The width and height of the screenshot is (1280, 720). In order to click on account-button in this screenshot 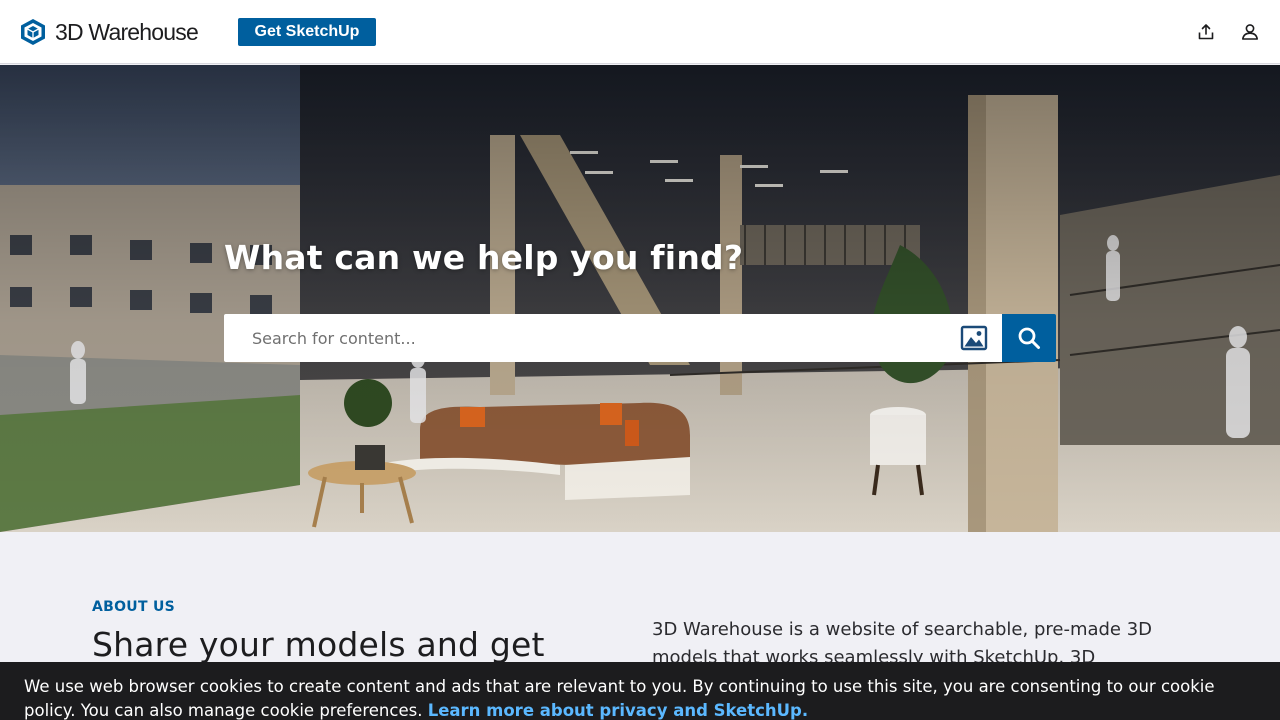, I will do `click(1250, 32)`.